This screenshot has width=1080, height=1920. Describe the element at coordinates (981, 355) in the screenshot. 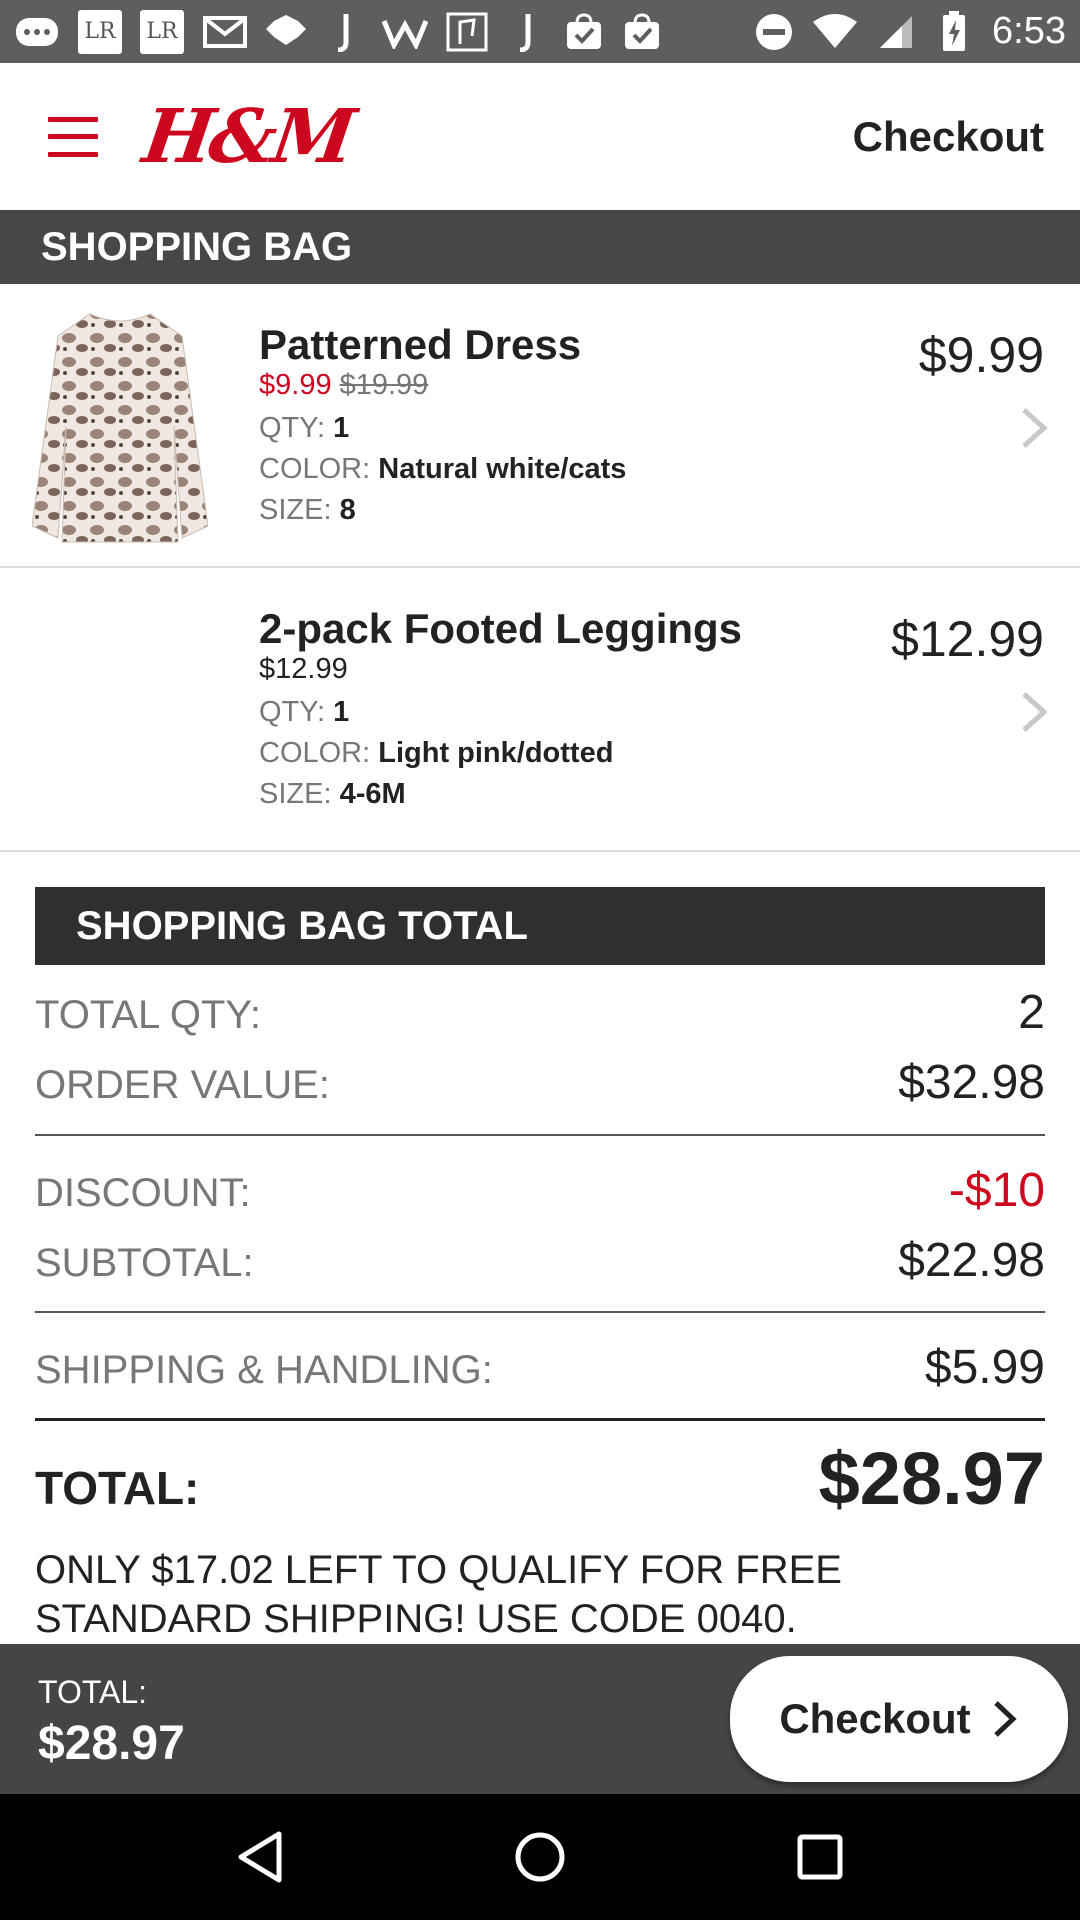

I see `item-line-price: $9.99` at that location.